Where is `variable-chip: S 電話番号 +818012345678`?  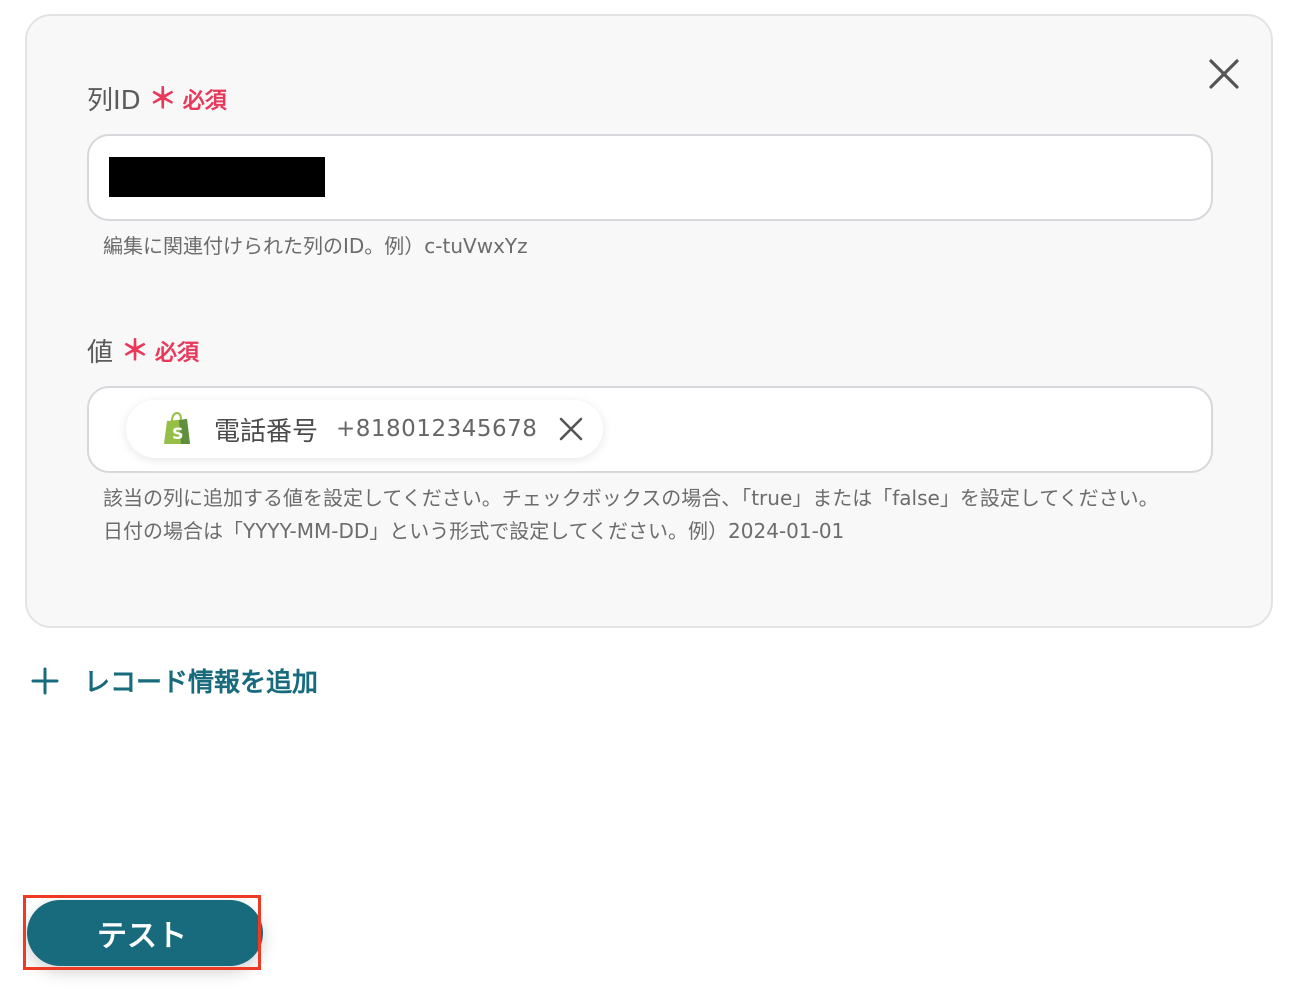
variable-chip: S 電話番号 +818012345678 is located at coordinates (365, 429).